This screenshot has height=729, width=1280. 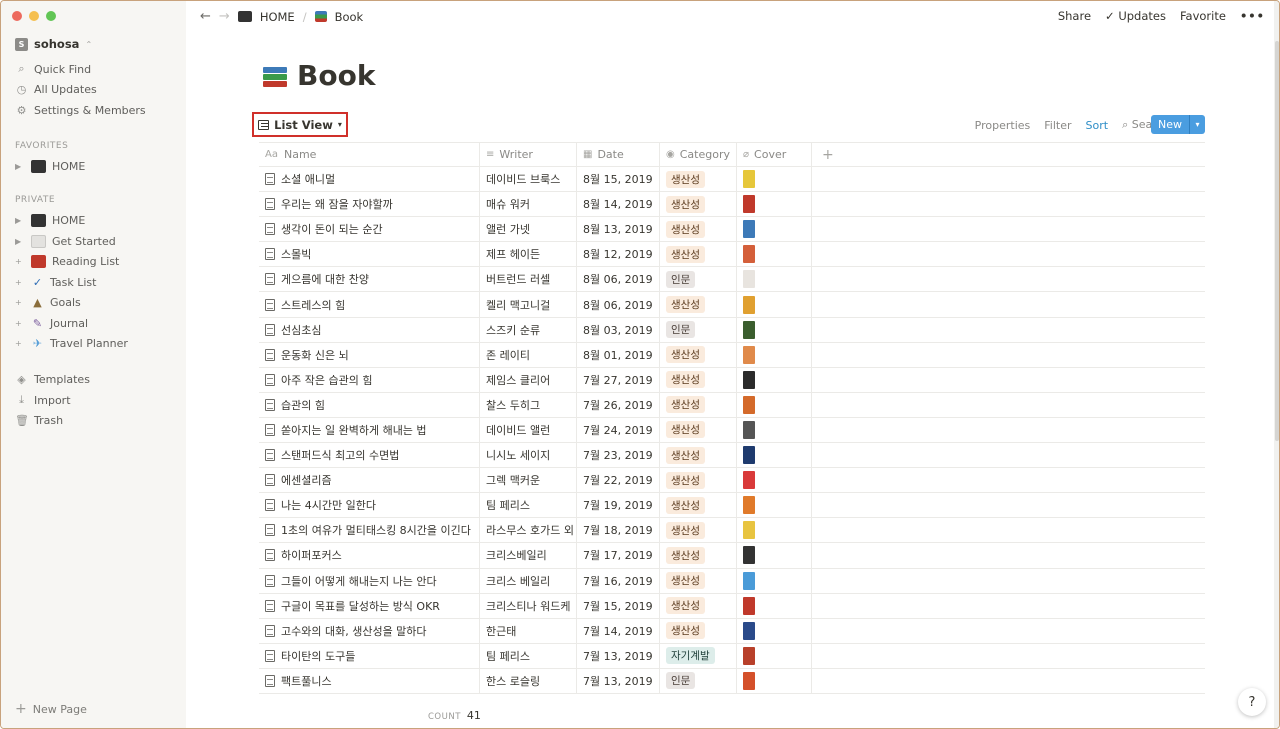 I want to click on table-row: 우리는 왜 잠을 자야할까 매슈 워커 8월 14, 2019 생산성, so click(x=732, y=205).